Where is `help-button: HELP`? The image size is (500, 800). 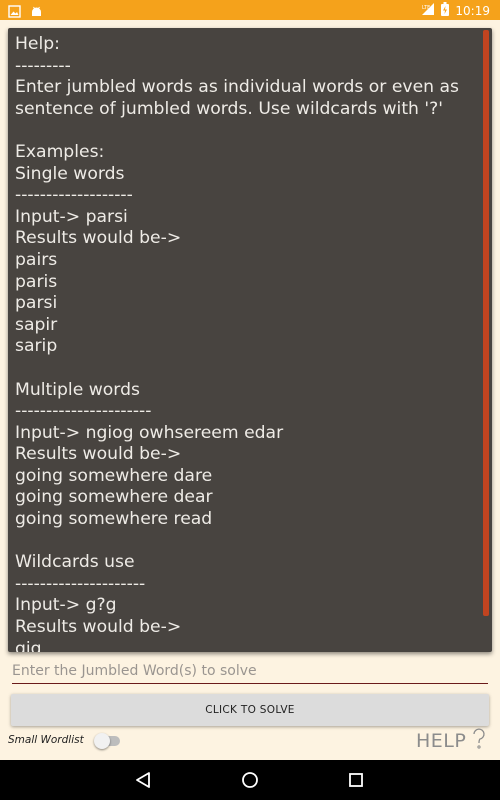
help-button: HELP is located at coordinates (451, 741).